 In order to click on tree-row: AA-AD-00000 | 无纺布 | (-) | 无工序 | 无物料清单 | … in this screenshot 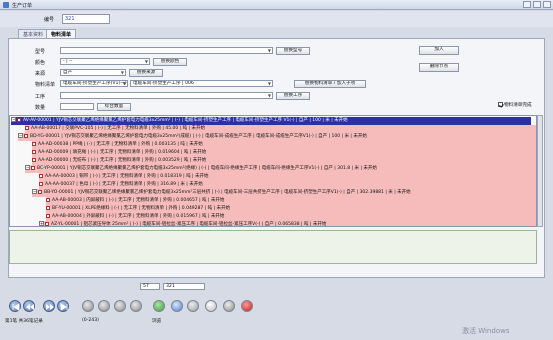, I will do `click(284, 161)`.